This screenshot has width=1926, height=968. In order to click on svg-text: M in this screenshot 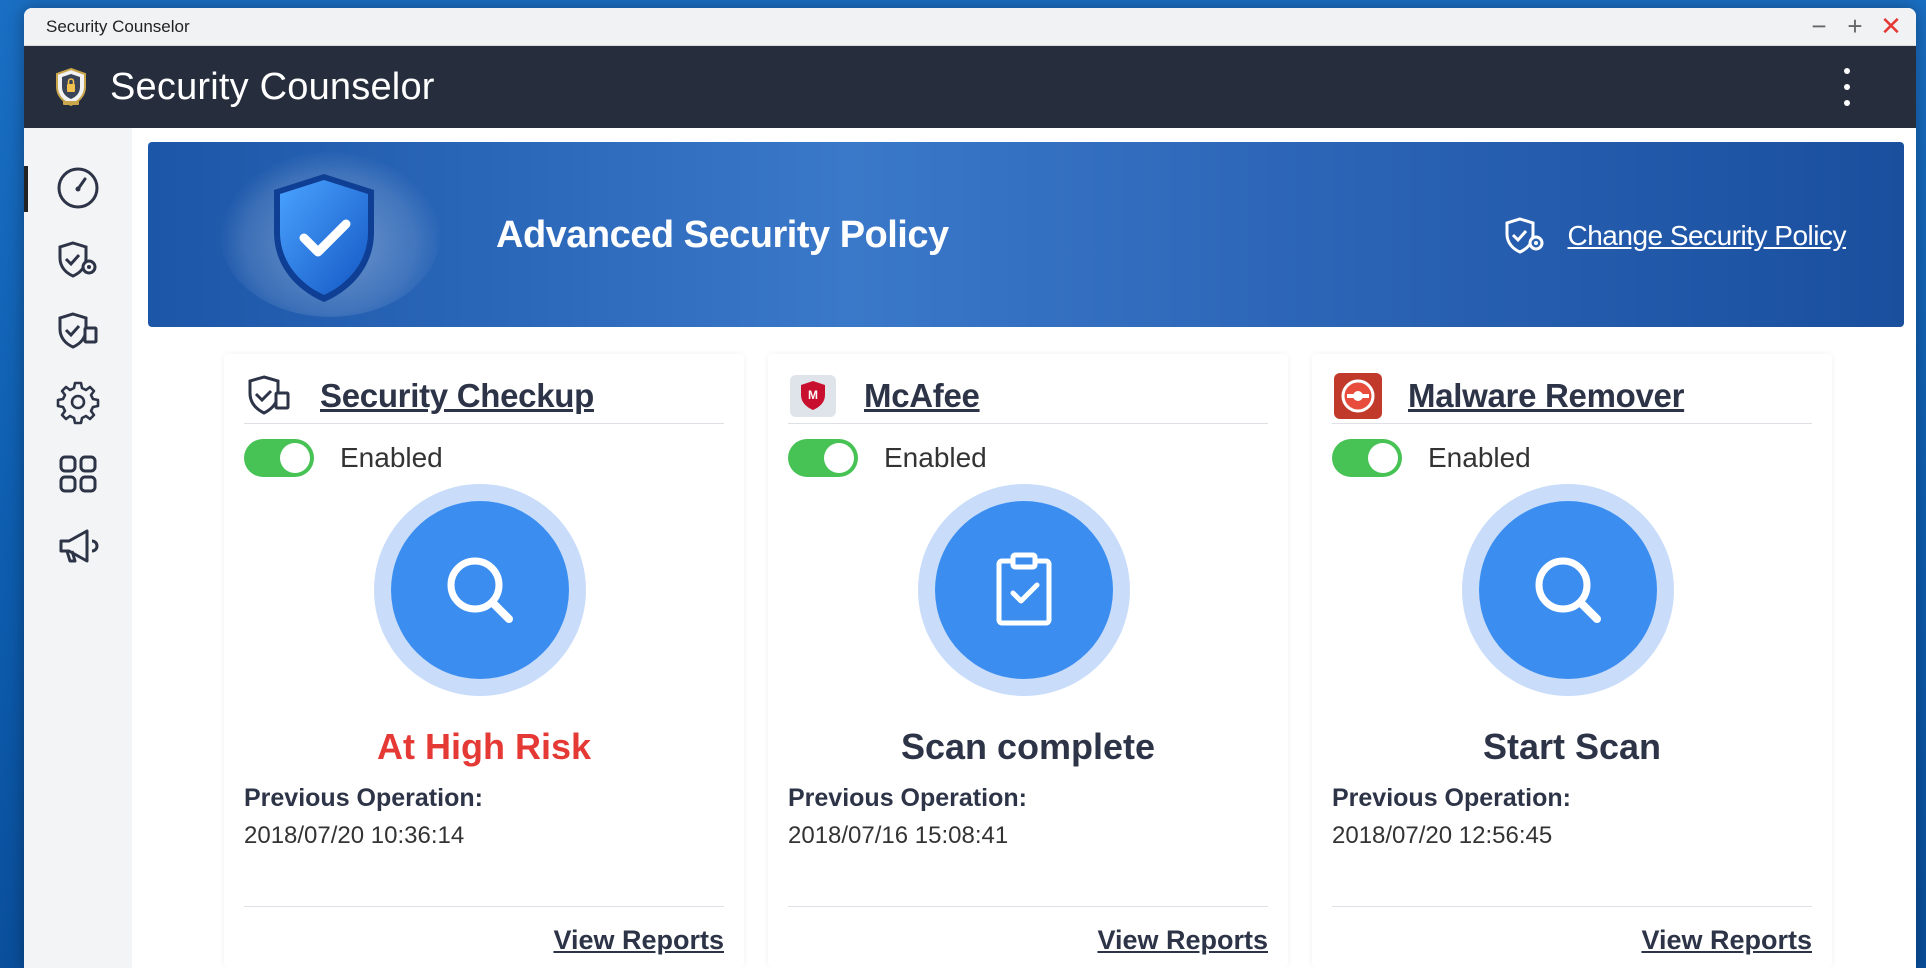, I will do `click(813, 395)`.